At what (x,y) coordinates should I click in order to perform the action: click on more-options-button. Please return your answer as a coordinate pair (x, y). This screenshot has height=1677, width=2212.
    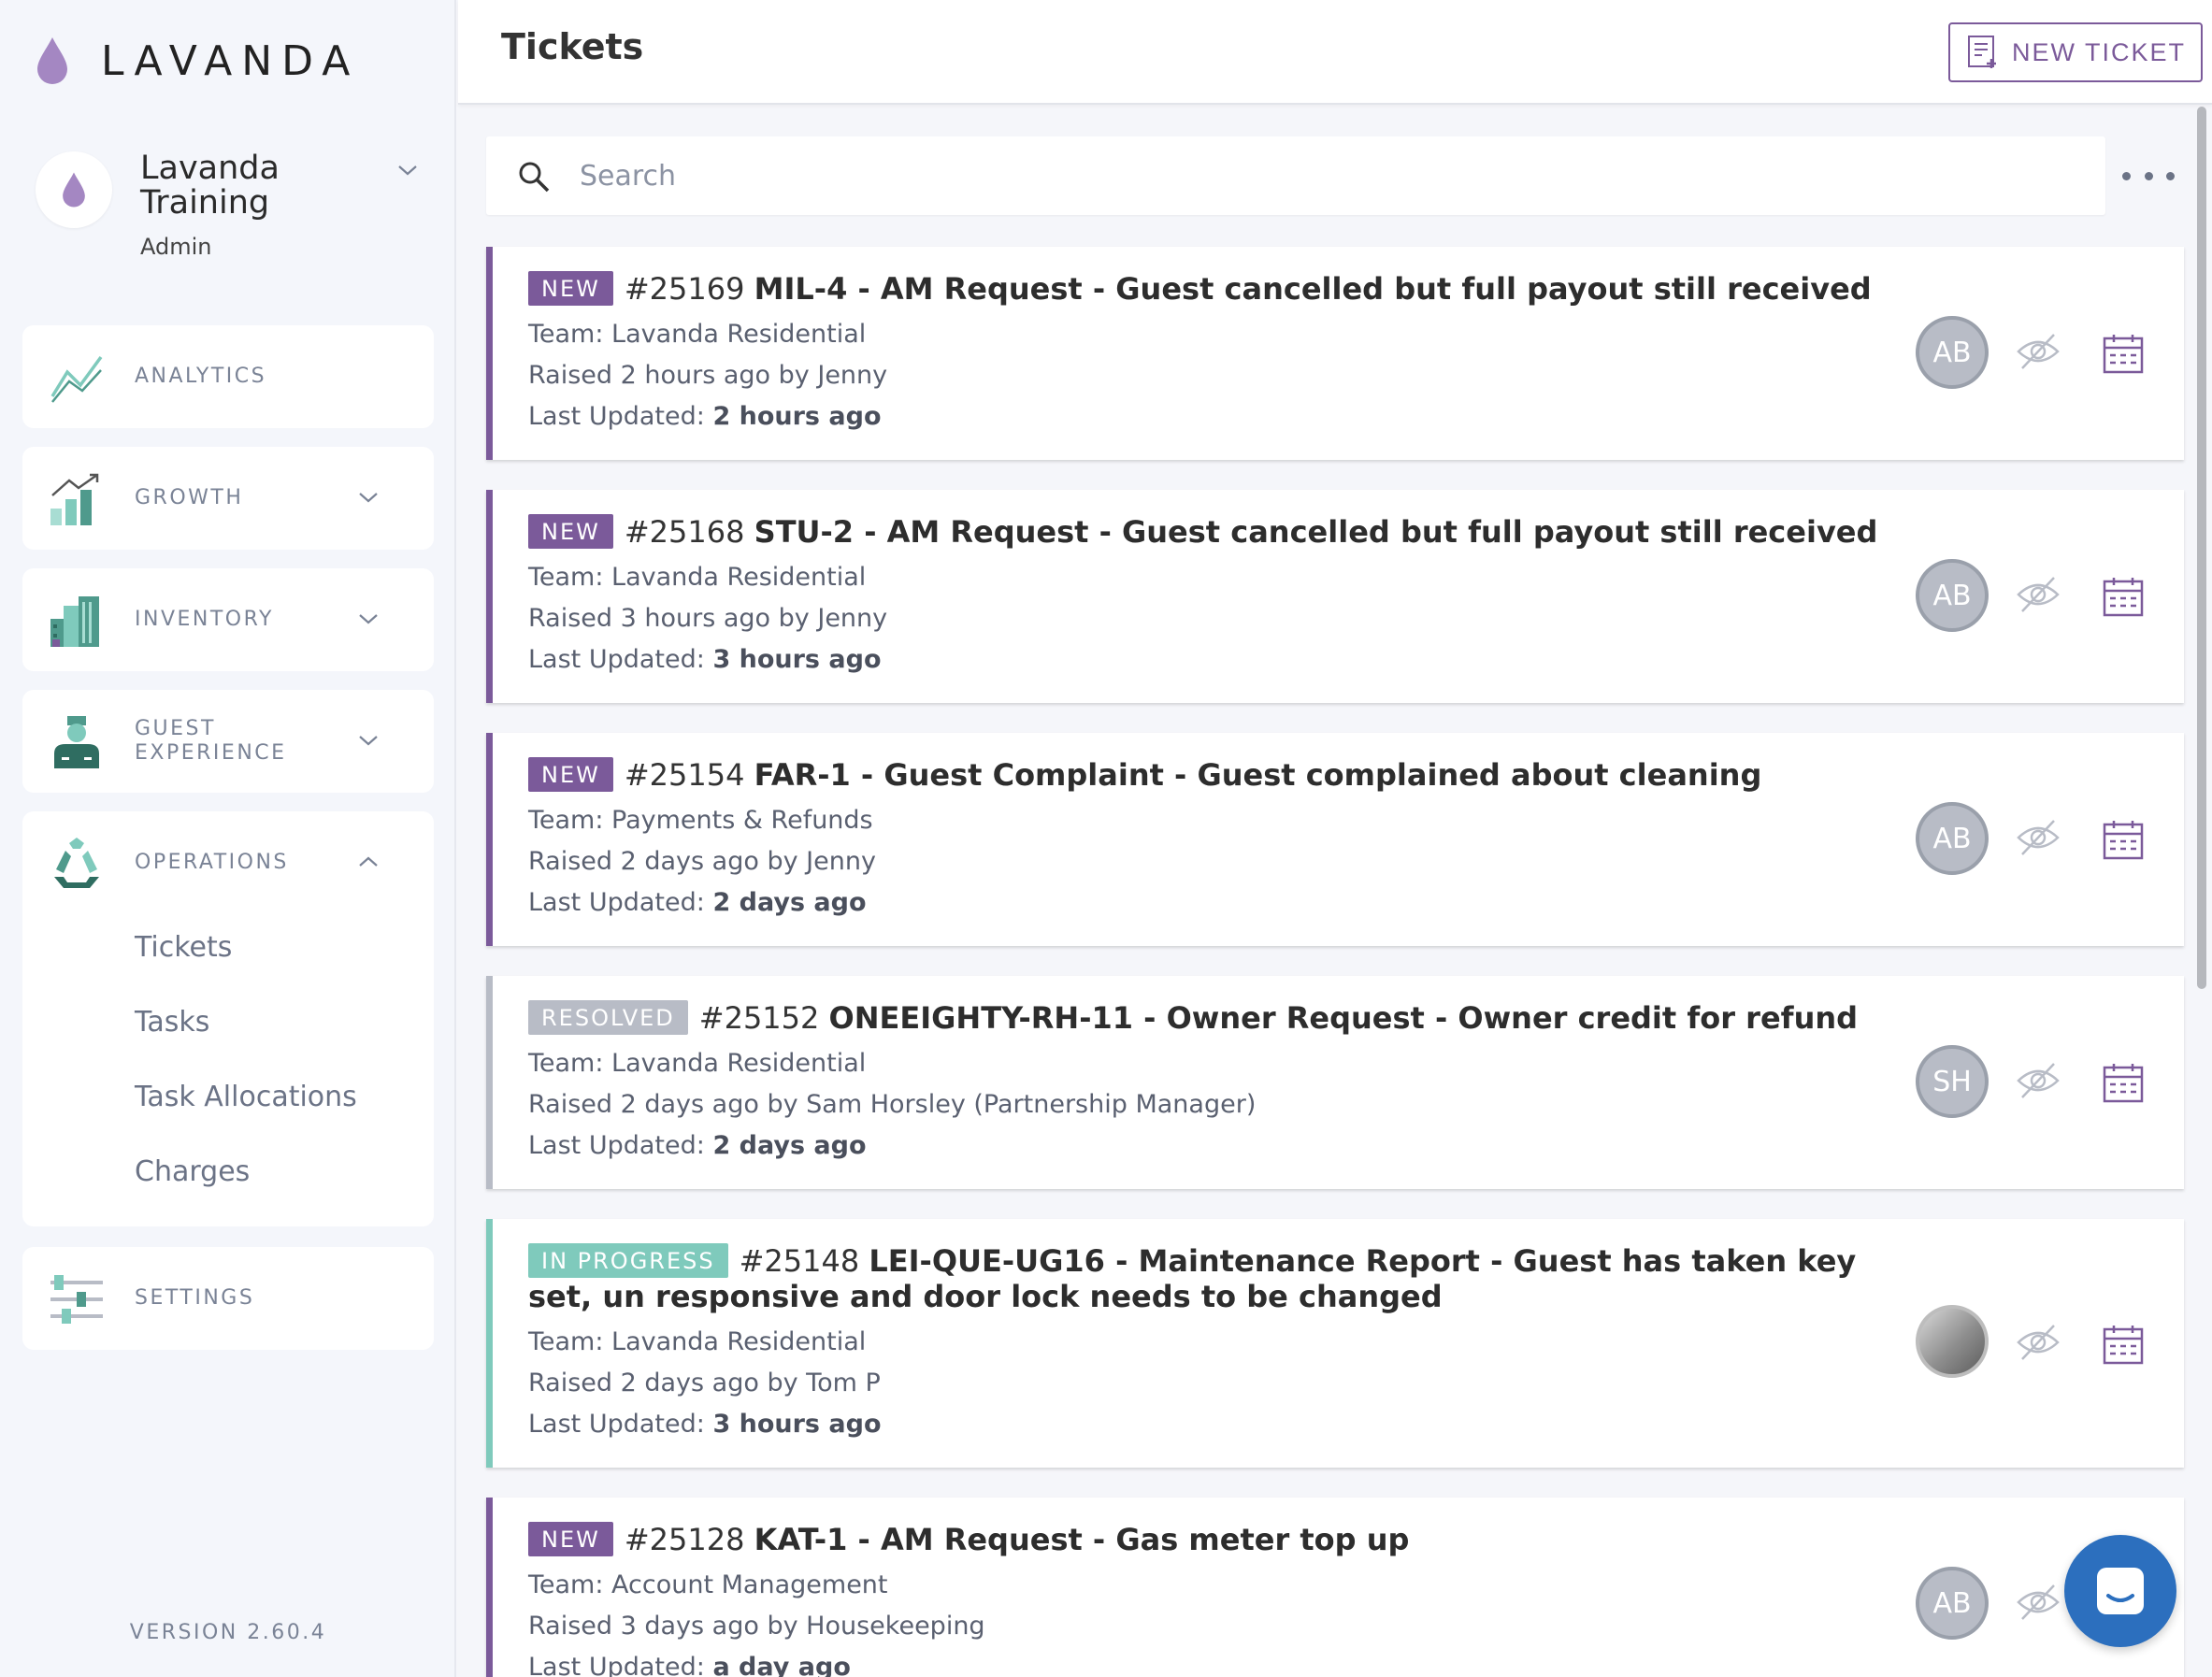
    Looking at the image, I should click on (2148, 176).